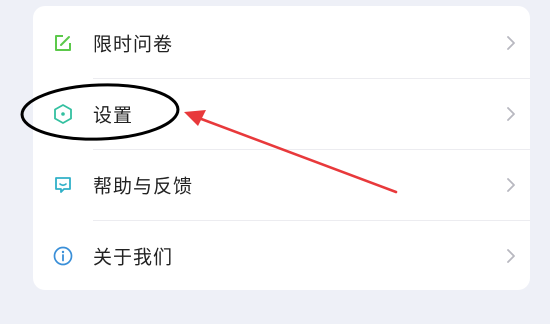 Image resolution: width=550 pixels, height=324 pixels. Describe the element at coordinates (113, 115) in the screenshot. I see `menu-item-label: 设置` at that location.